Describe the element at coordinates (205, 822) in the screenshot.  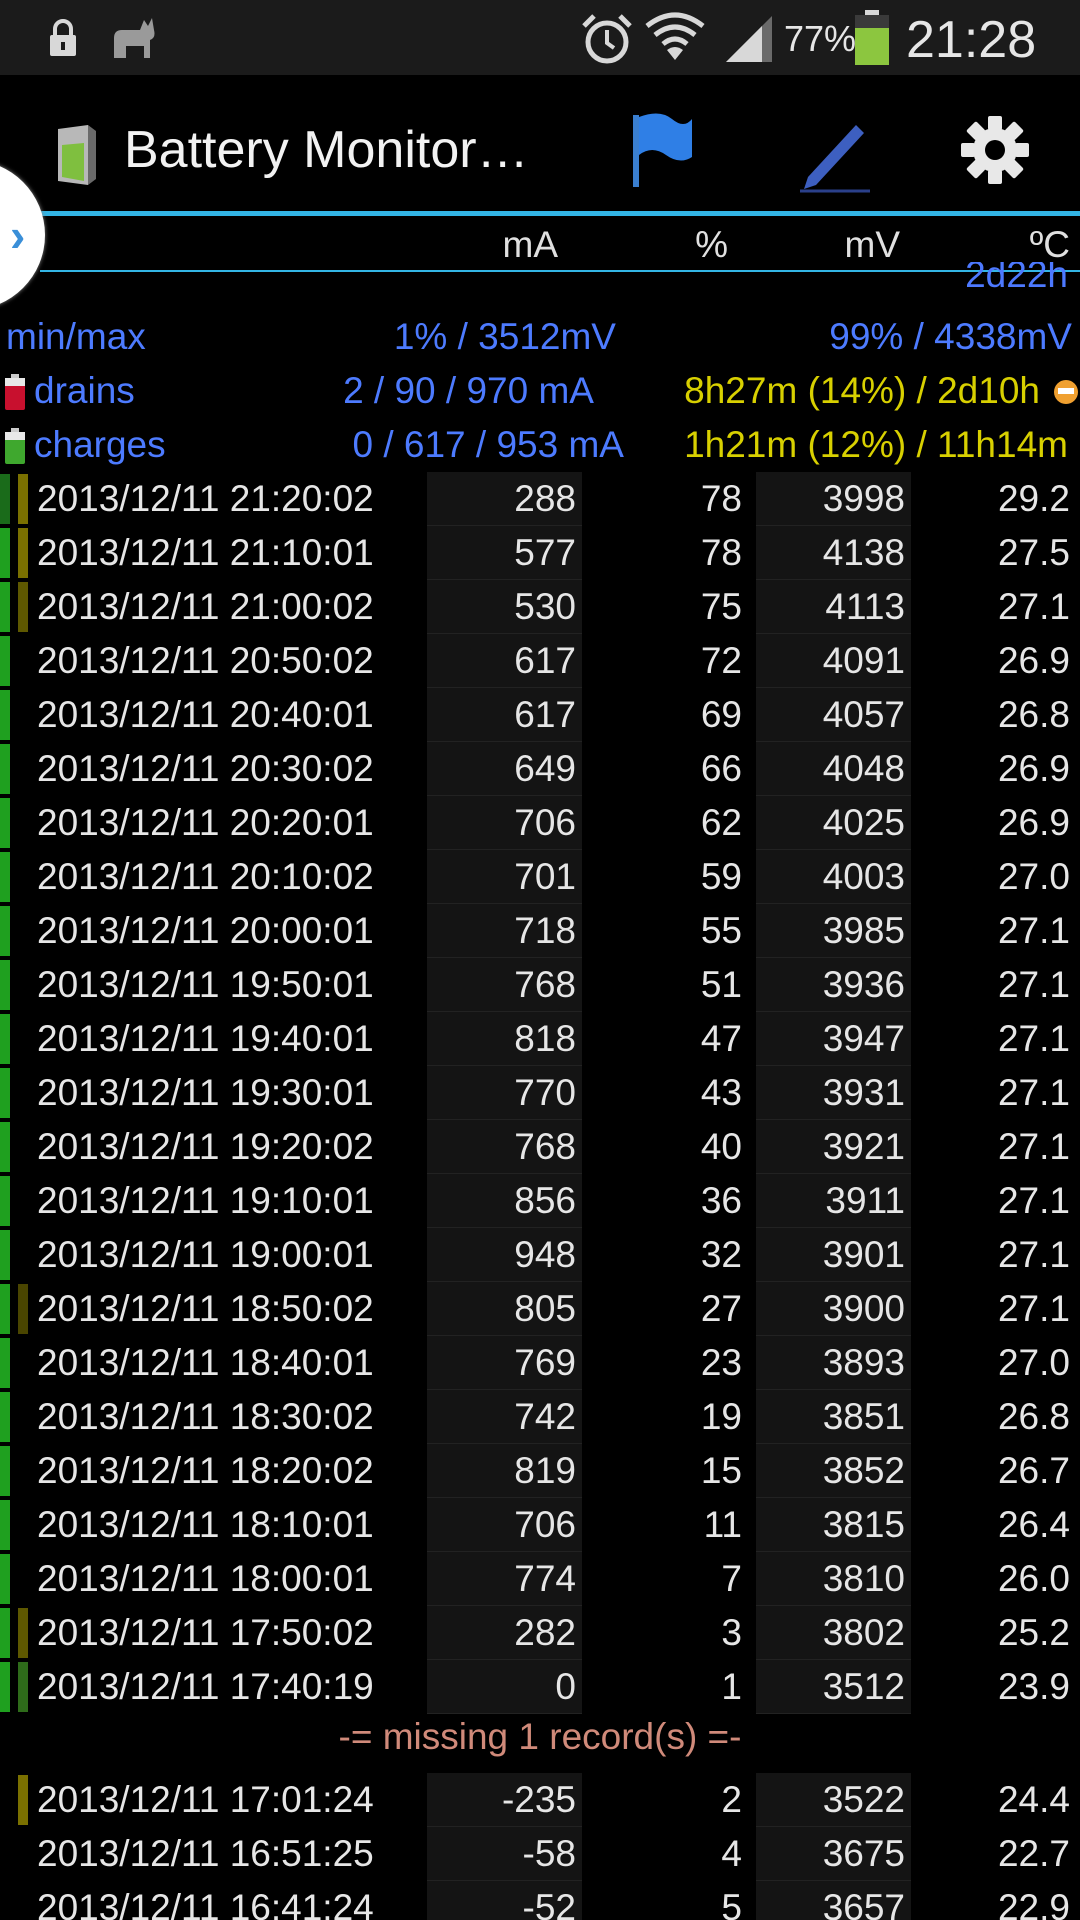
I see `row-timestamp: 2013/12/11 20:20:01` at that location.